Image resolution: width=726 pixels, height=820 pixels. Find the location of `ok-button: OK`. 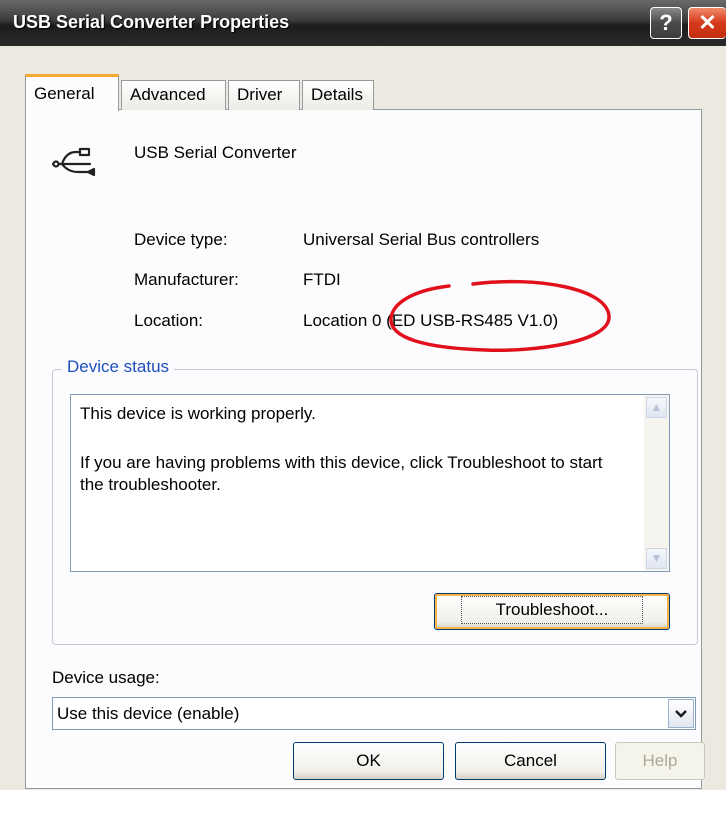

ok-button: OK is located at coordinates (368, 761).